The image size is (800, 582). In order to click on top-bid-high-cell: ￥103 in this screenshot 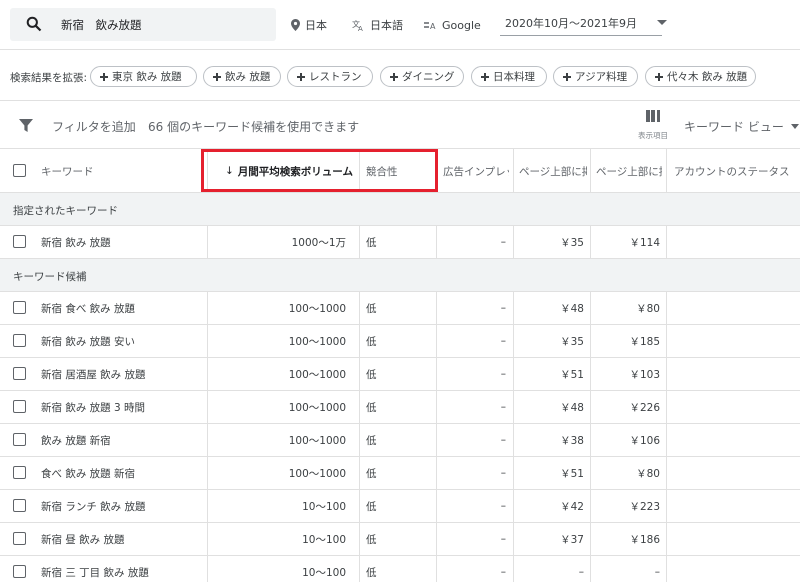, I will do `click(644, 374)`.